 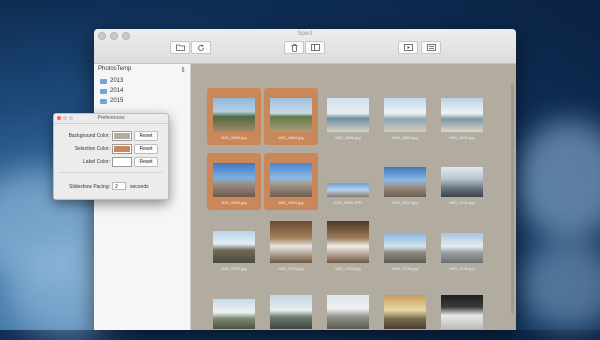 I want to click on photo-caption: IMG_0686.jpg, so click(x=348, y=137).